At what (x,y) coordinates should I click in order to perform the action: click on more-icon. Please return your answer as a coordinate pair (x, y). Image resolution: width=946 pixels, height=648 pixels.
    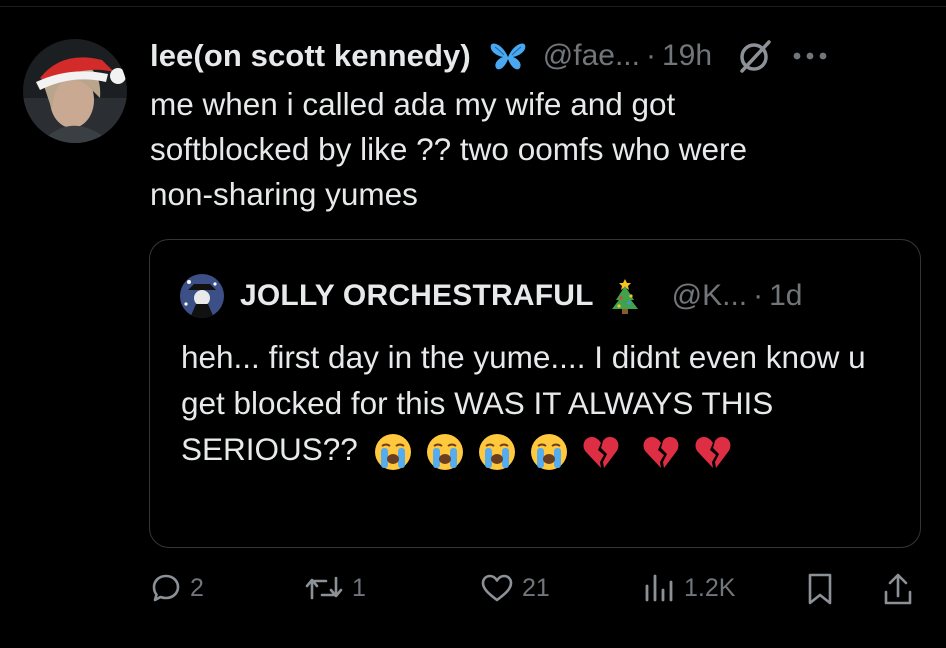
    Looking at the image, I should click on (810, 56).